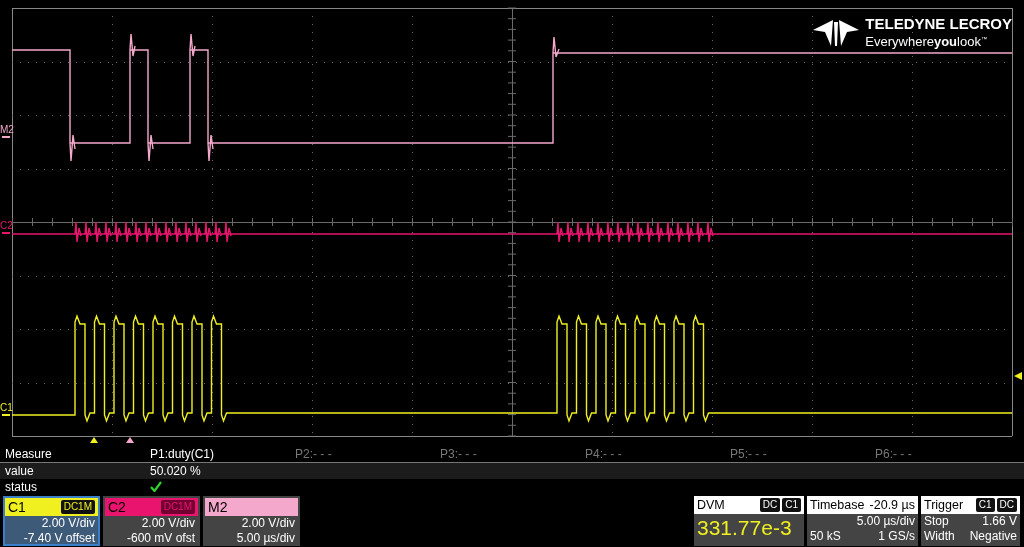 The height and width of the screenshot is (547, 1024). Describe the element at coordinates (512, 454) in the screenshot. I see `parameter-label: P3:- - -` at that location.